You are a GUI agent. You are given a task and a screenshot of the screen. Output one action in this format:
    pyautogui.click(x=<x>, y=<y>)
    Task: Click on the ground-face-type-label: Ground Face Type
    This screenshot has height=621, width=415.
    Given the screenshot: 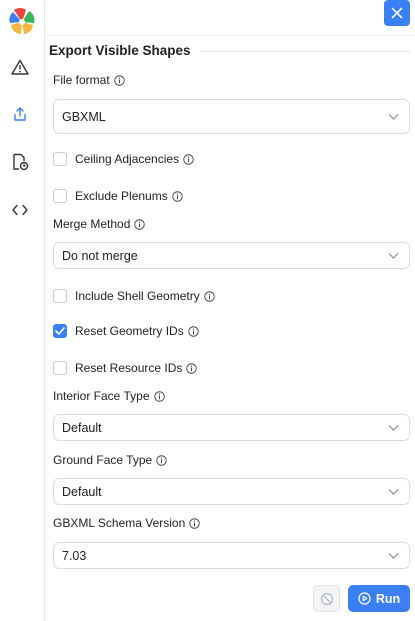 What is the action you would take?
    pyautogui.click(x=110, y=460)
    